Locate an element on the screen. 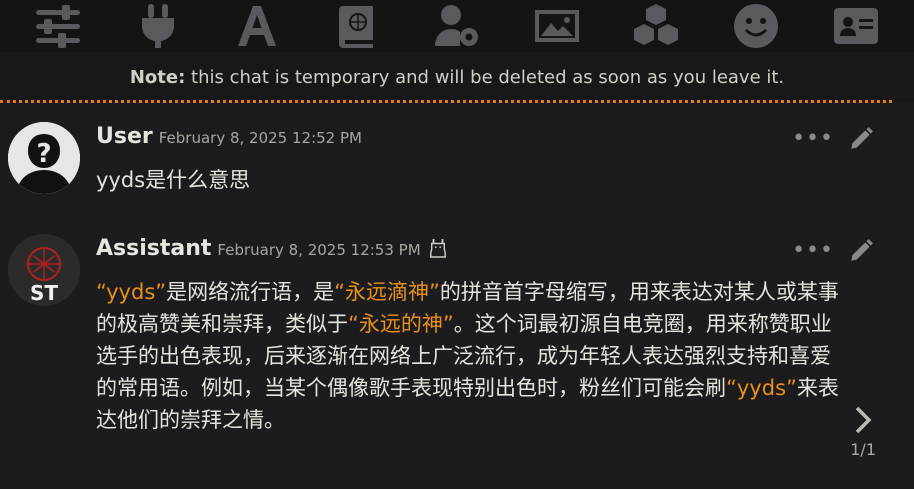  message-text: yyds是什么意思 is located at coordinates (173, 180).